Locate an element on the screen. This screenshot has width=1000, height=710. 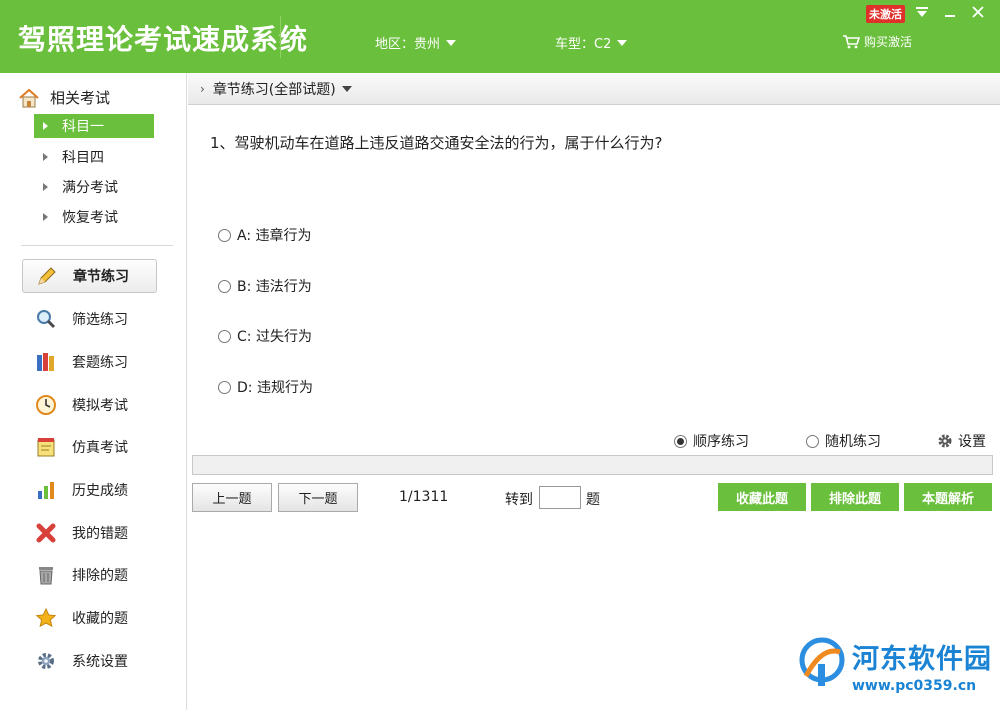
option-d: D: 违规行为 is located at coordinates (265, 387).